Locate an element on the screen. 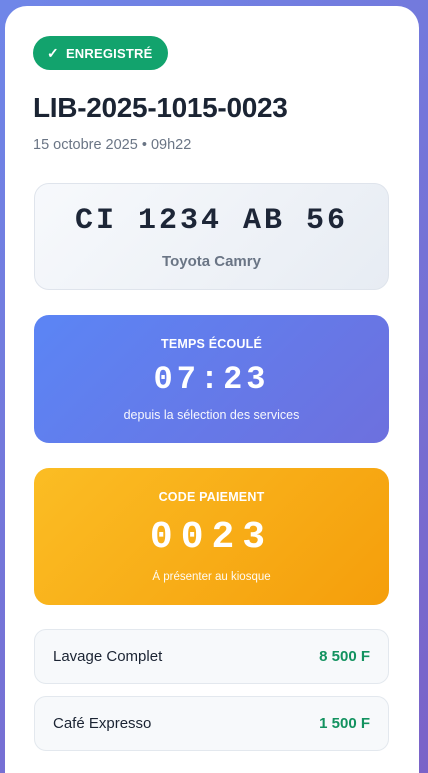  status-label: ENREGISTRÉ is located at coordinates (109, 53).